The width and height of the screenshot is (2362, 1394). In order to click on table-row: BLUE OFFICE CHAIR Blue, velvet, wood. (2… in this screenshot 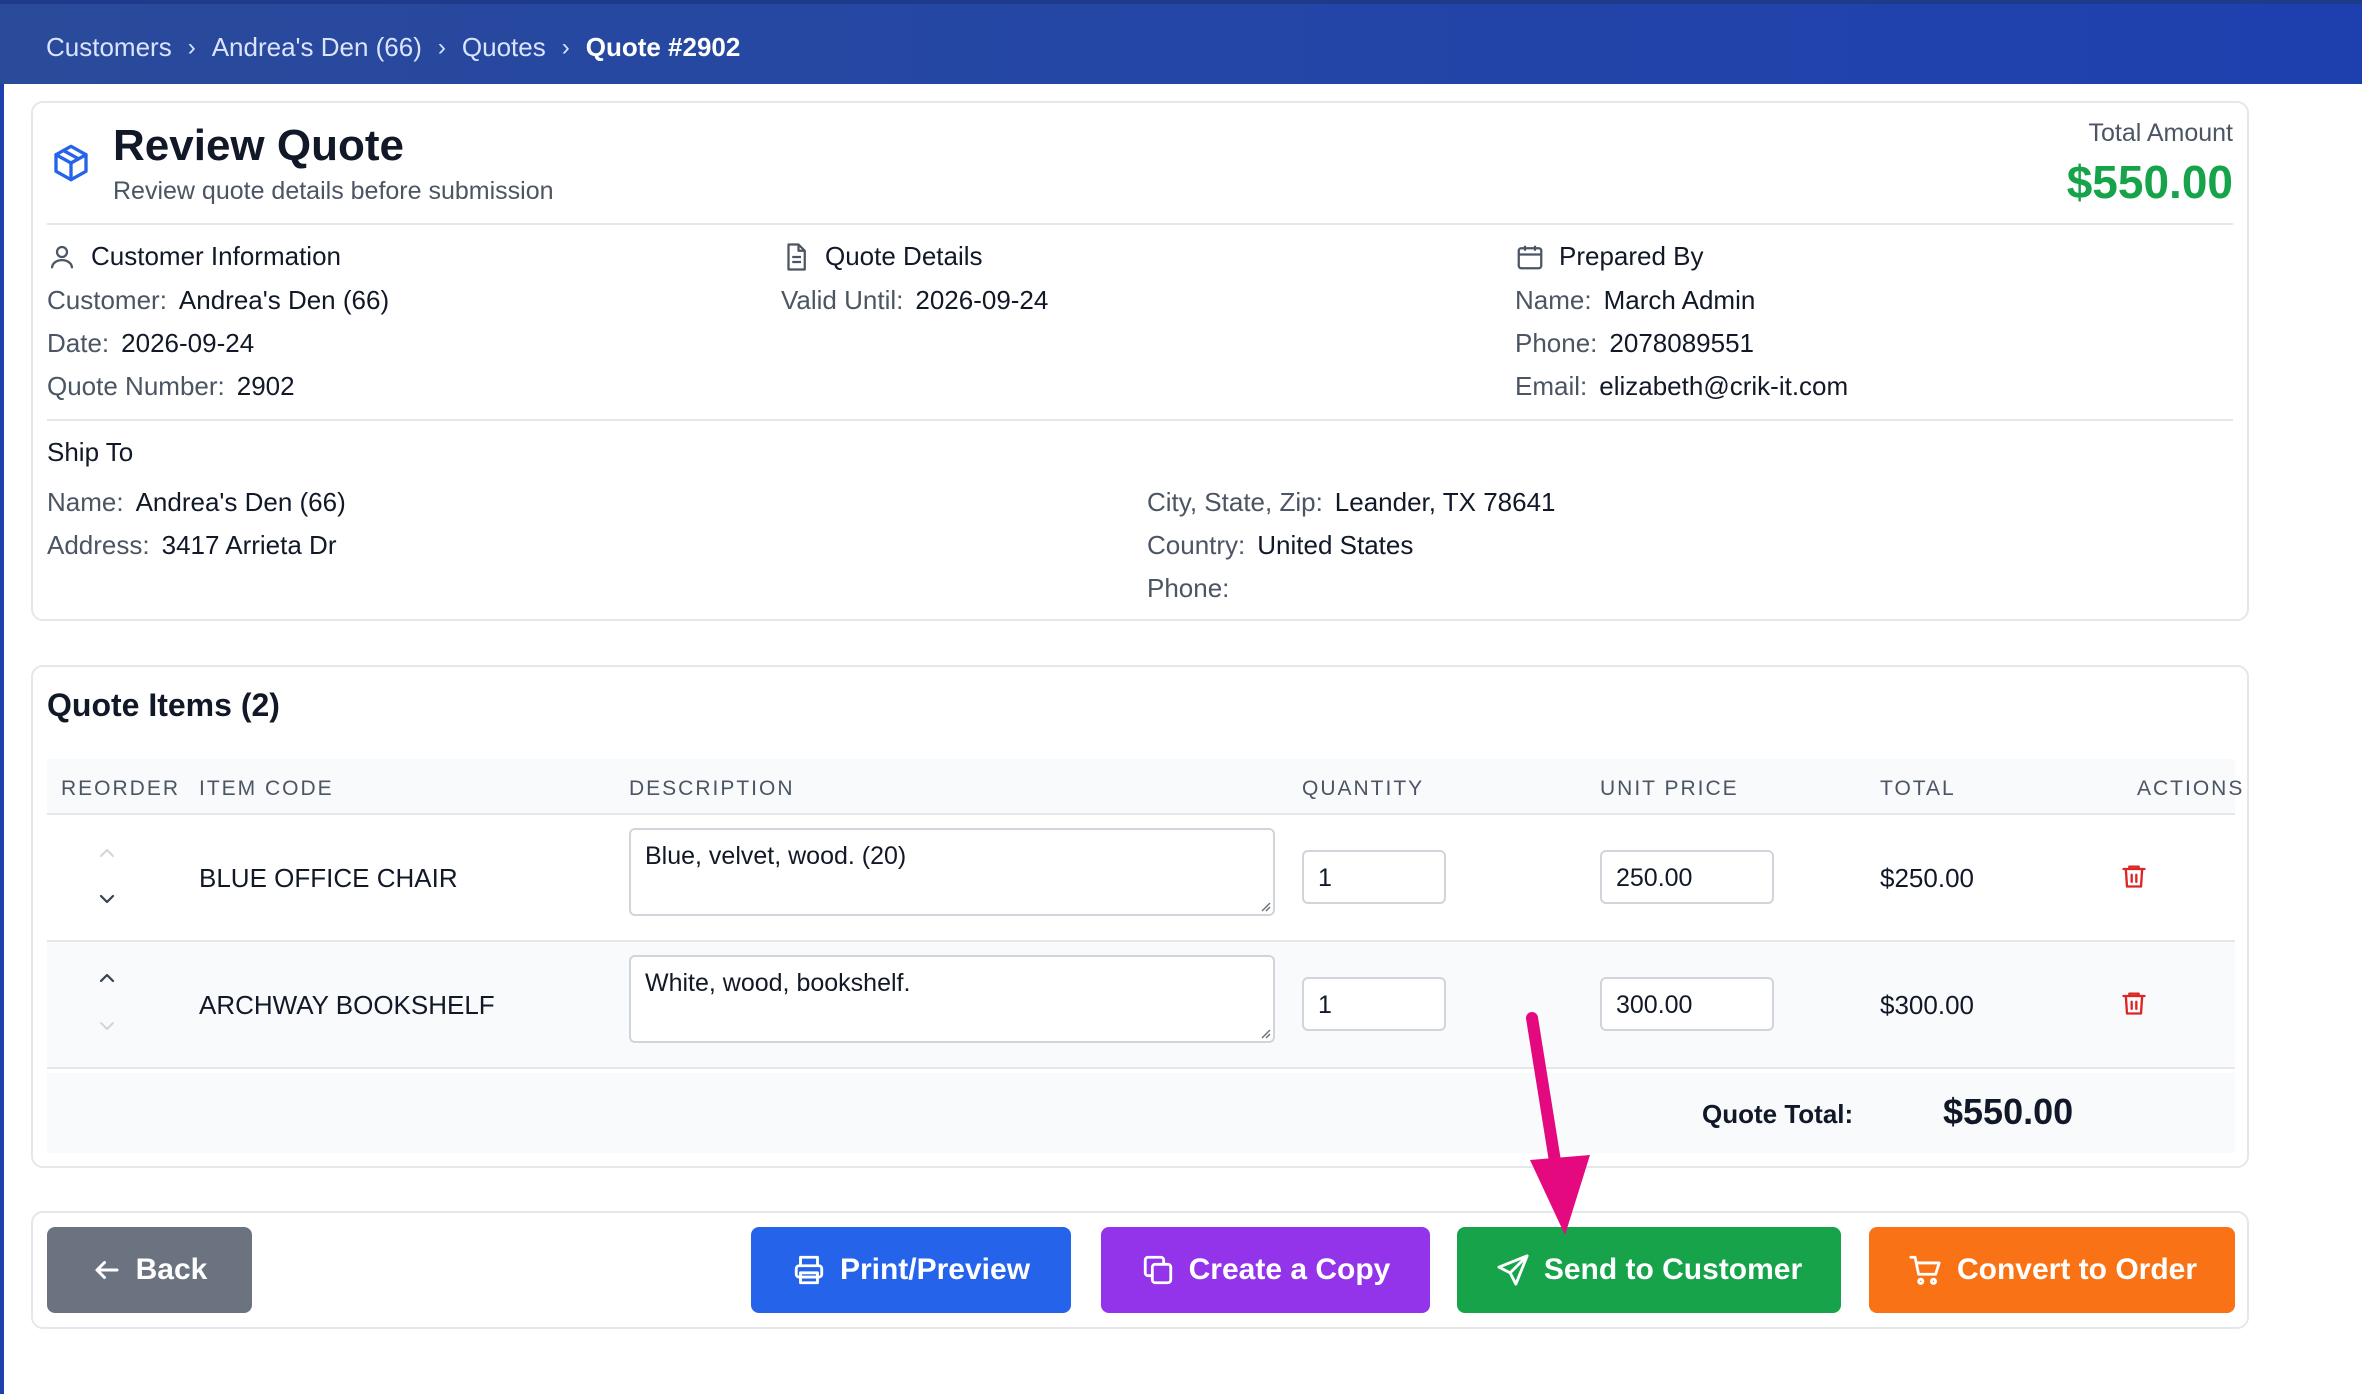, I will do `click(1141, 878)`.